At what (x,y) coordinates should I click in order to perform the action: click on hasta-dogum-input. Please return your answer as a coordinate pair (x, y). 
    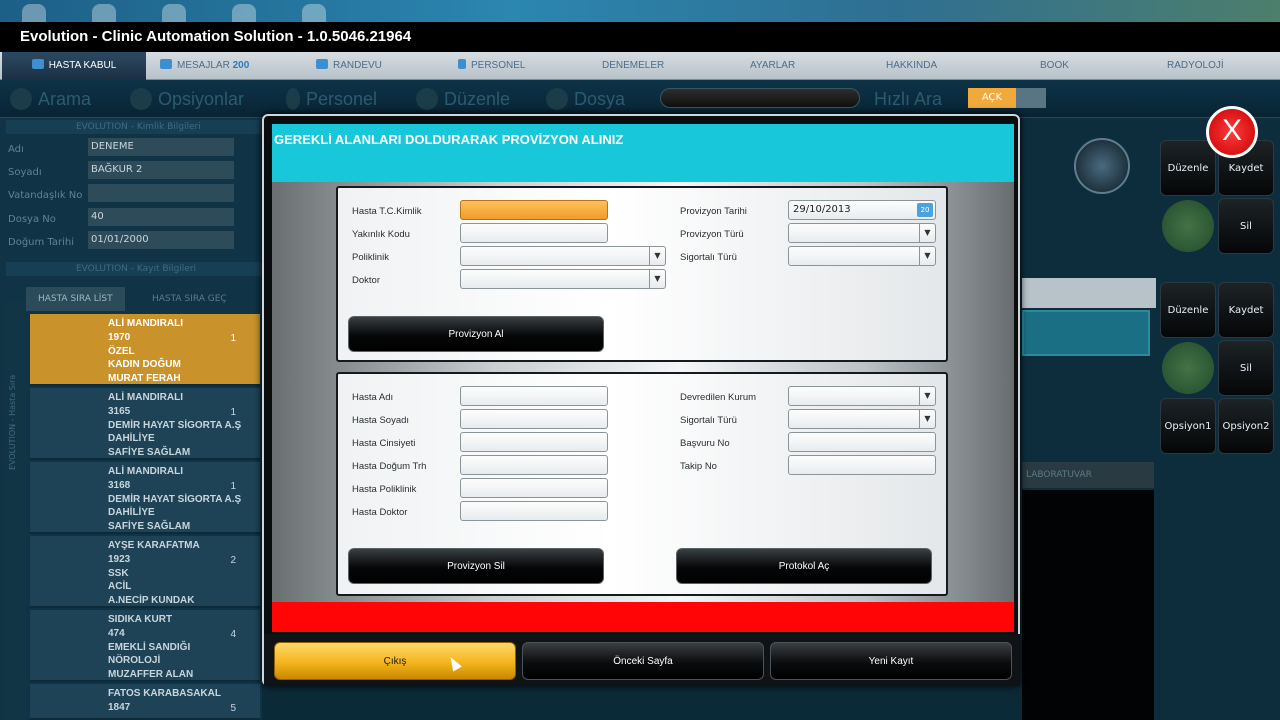
    Looking at the image, I should click on (534, 465).